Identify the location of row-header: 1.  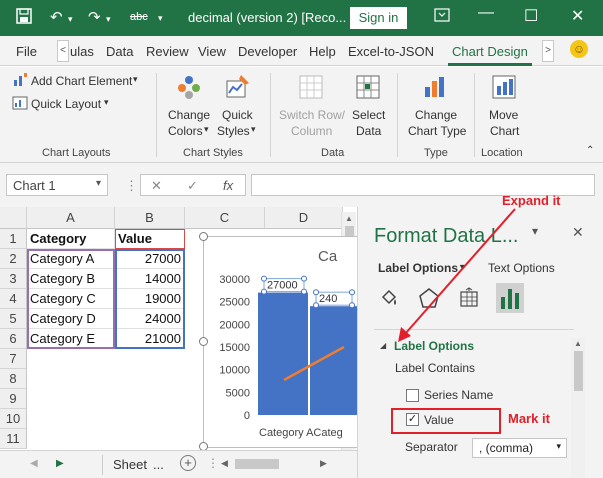
(13, 239).